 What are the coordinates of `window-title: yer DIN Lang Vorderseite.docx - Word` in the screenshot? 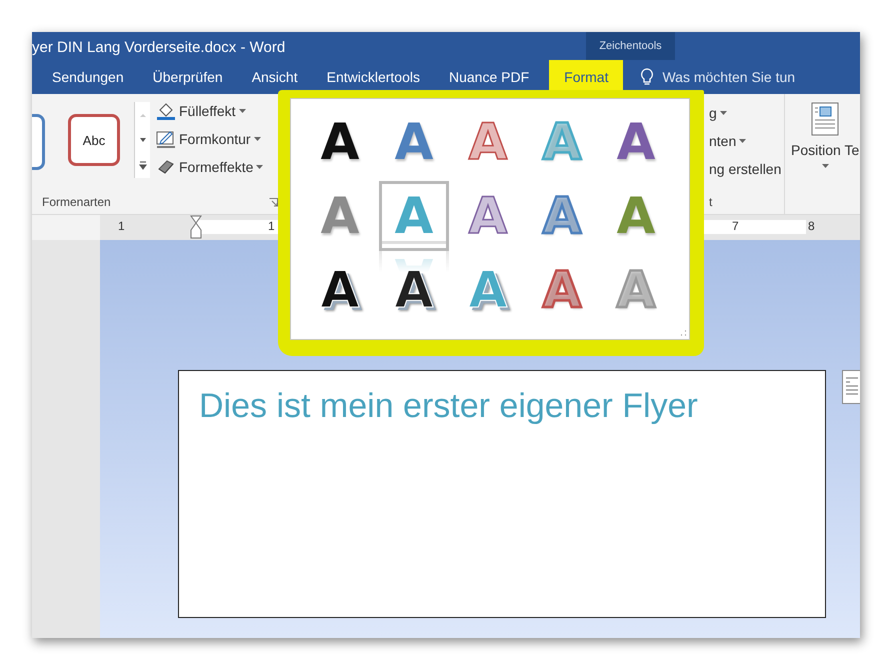 It's located at (159, 48).